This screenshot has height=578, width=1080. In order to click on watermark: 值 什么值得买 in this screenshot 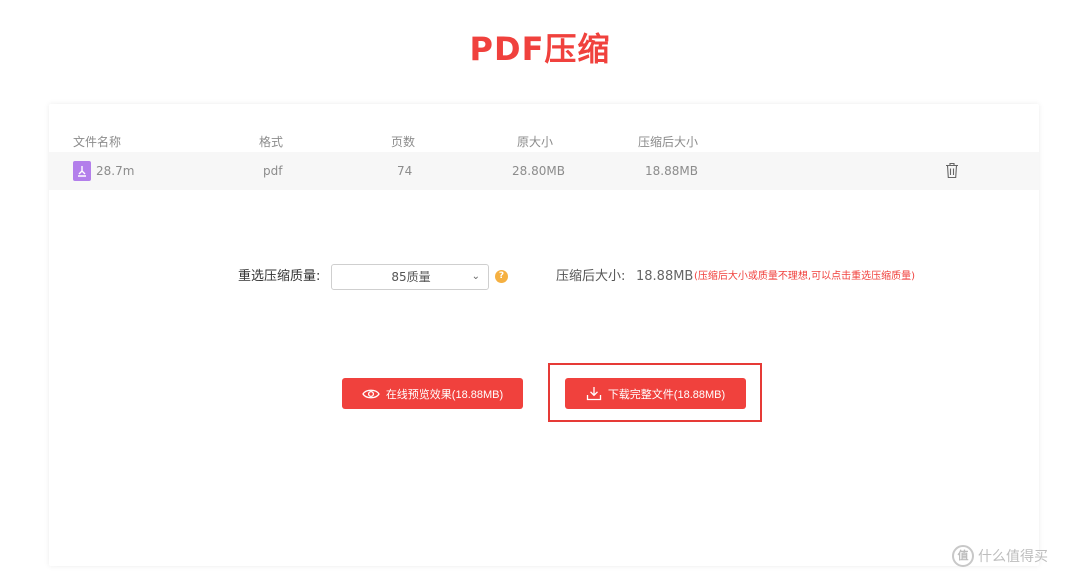, I will do `click(1000, 556)`.